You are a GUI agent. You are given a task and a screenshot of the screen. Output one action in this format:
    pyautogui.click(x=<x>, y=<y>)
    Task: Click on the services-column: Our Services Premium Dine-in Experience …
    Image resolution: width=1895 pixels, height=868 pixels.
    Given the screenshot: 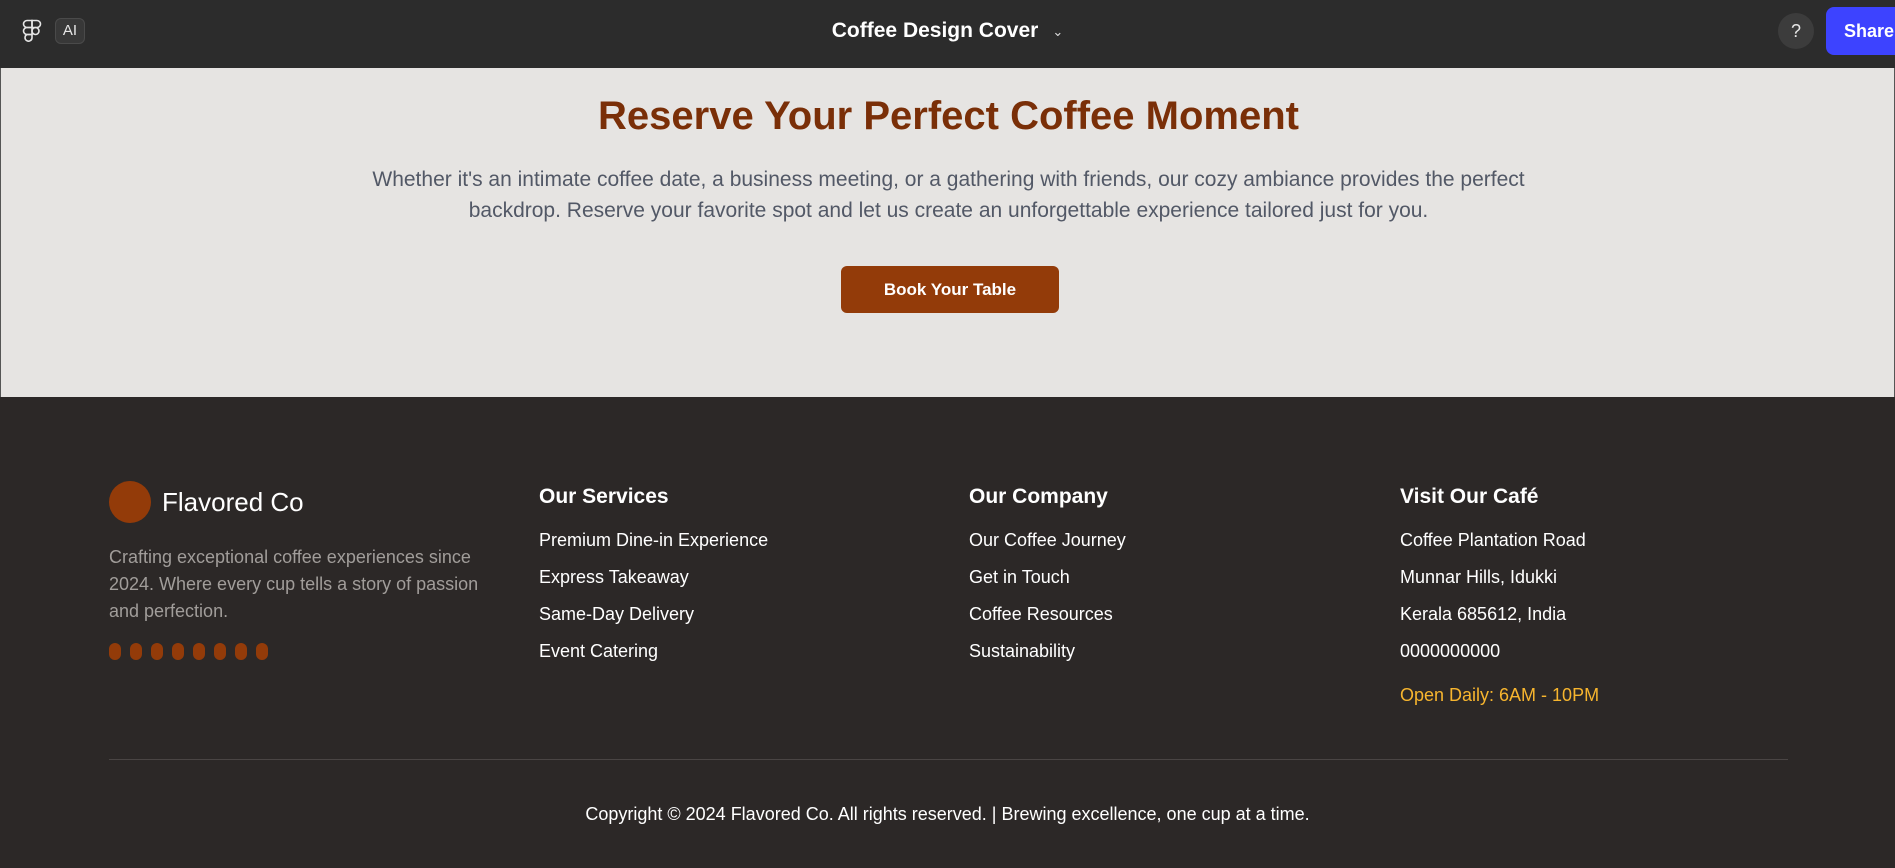 What is the action you would take?
    pyautogui.click(x=653, y=580)
    